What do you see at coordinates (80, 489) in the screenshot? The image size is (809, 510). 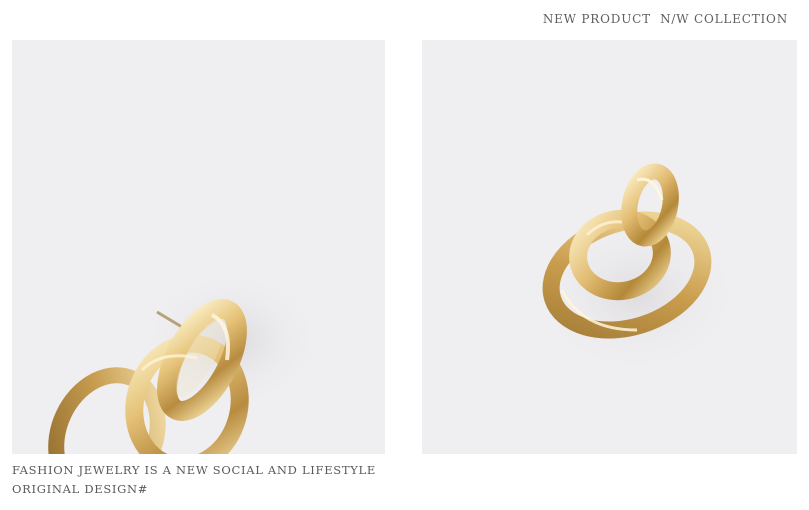 I see `caption-line-2: ORIGINAL DESIGN#` at bounding box center [80, 489].